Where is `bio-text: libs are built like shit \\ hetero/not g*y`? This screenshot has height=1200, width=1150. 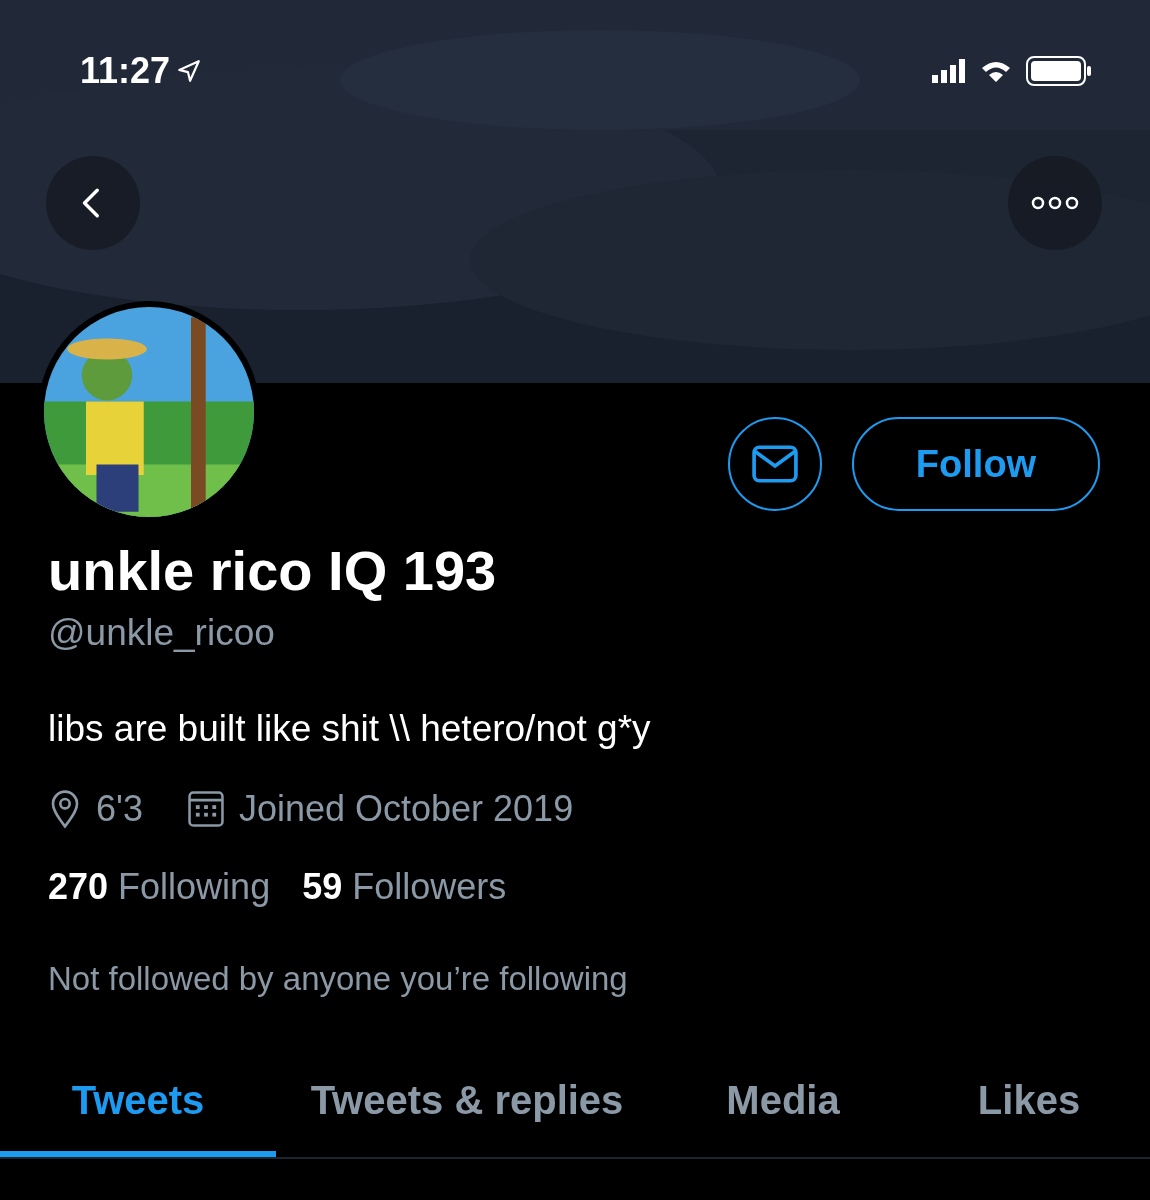 bio-text: libs are built like shit \\ hetero/not g*y is located at coordinates (350, 729).